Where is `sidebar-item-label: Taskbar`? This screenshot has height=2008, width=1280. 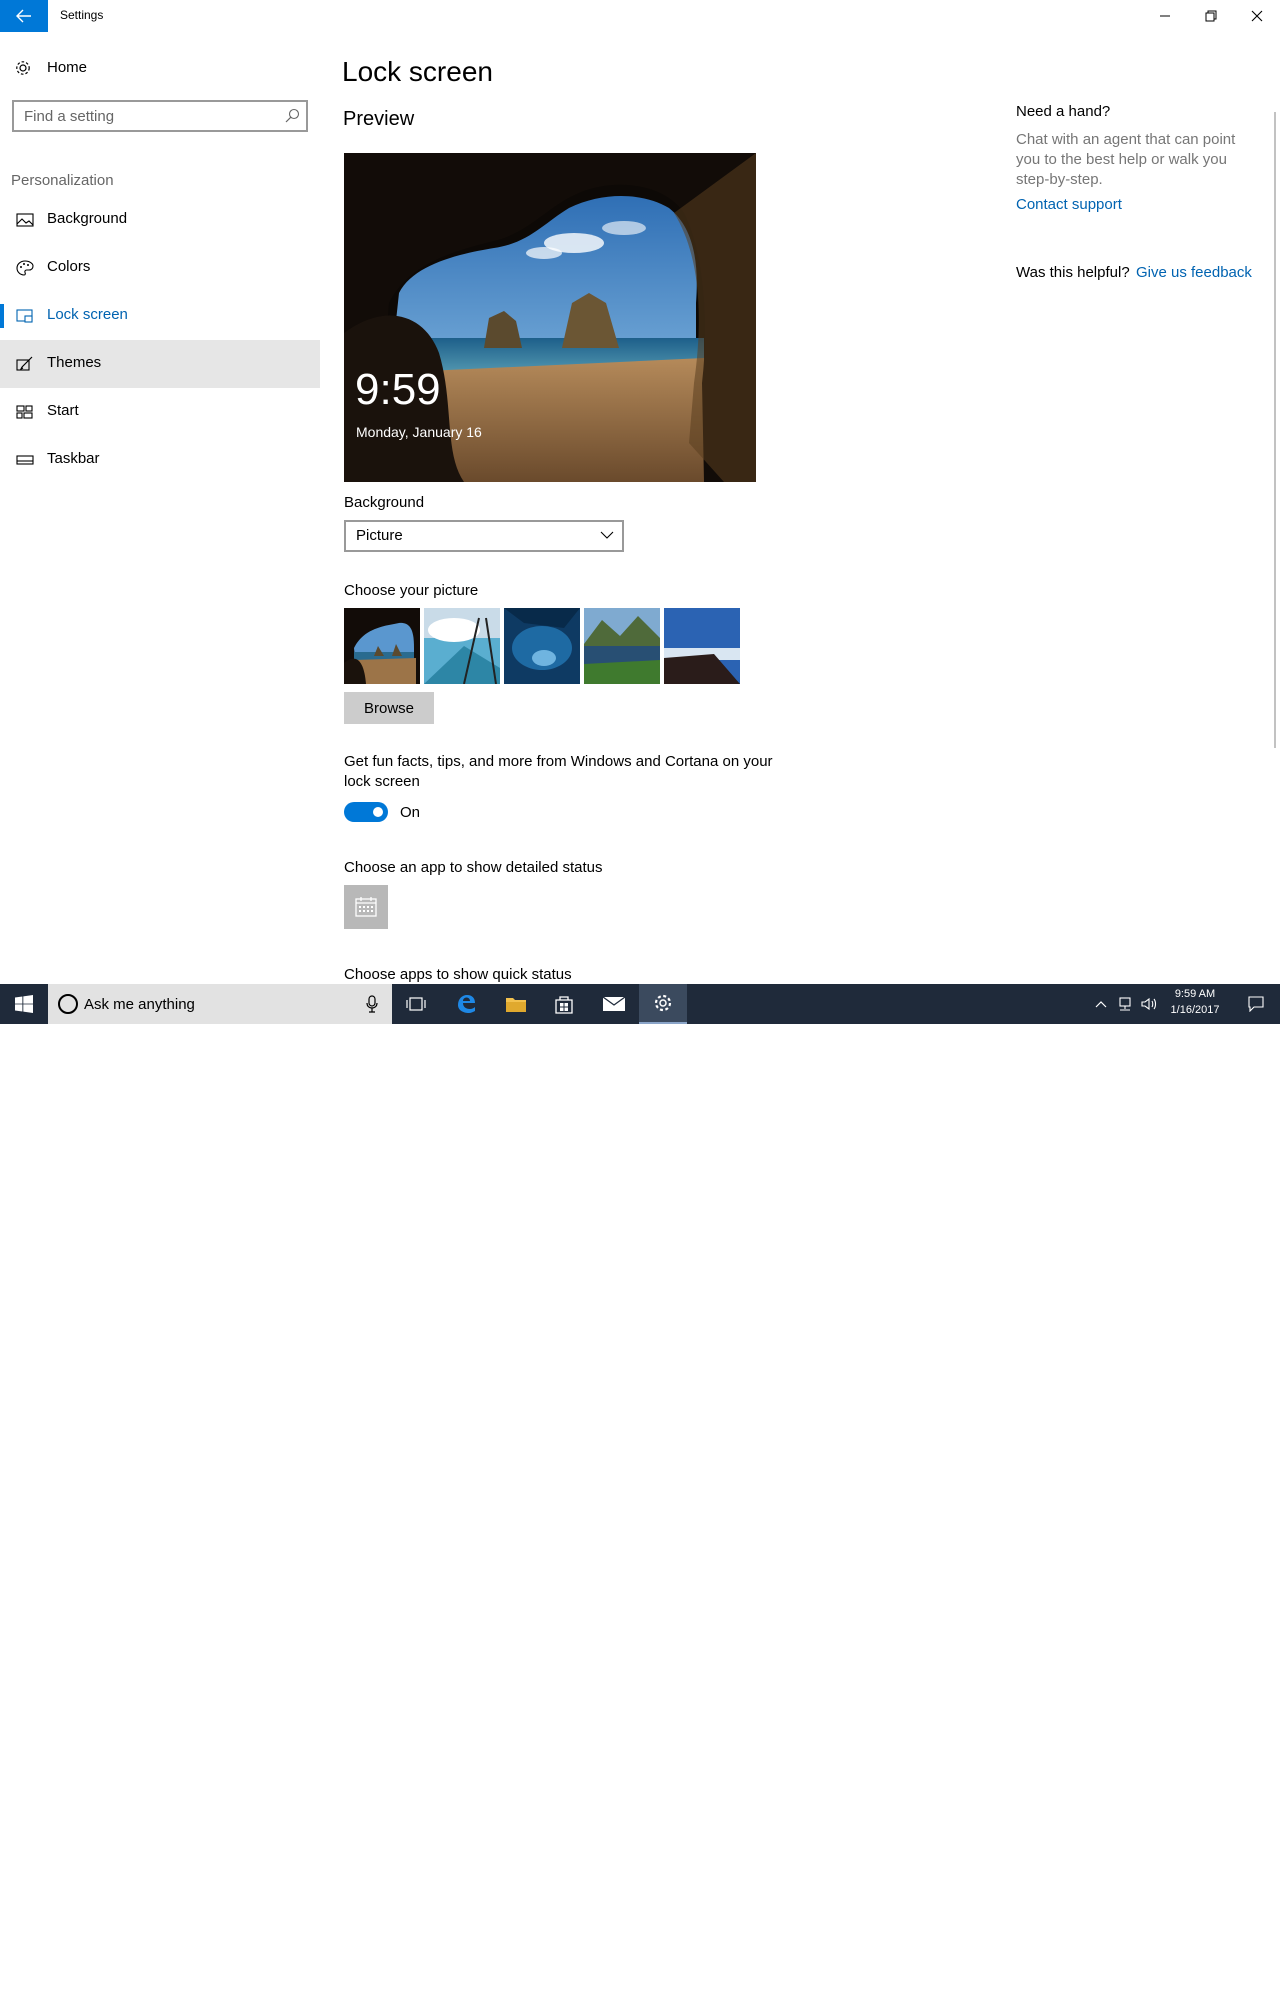 sidebar-item-label: Taskbar is located at coordinates (73, 458).